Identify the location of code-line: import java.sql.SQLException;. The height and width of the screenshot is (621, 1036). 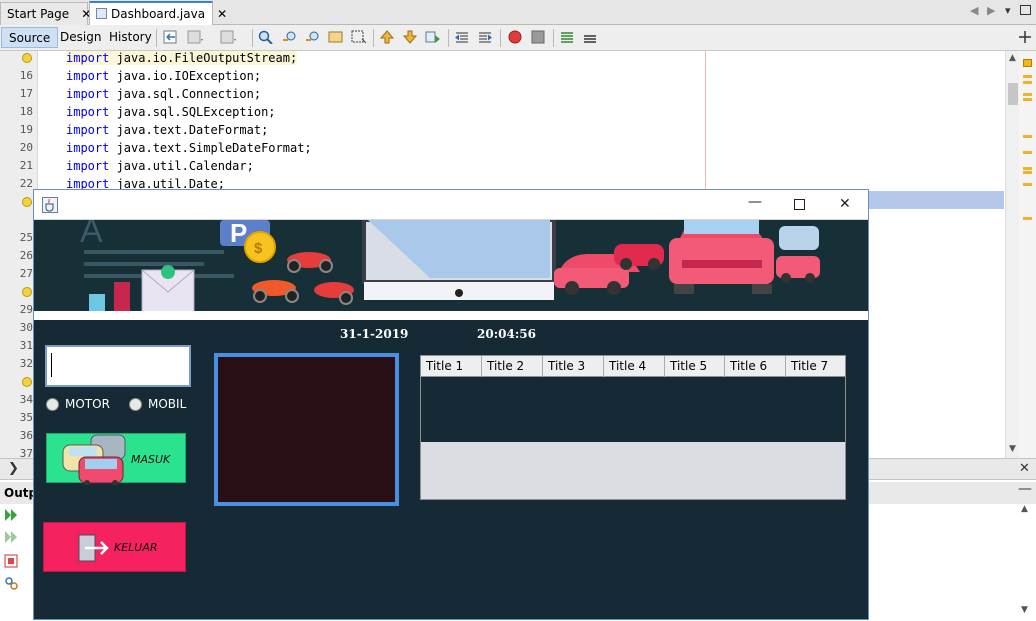
(171, 112).